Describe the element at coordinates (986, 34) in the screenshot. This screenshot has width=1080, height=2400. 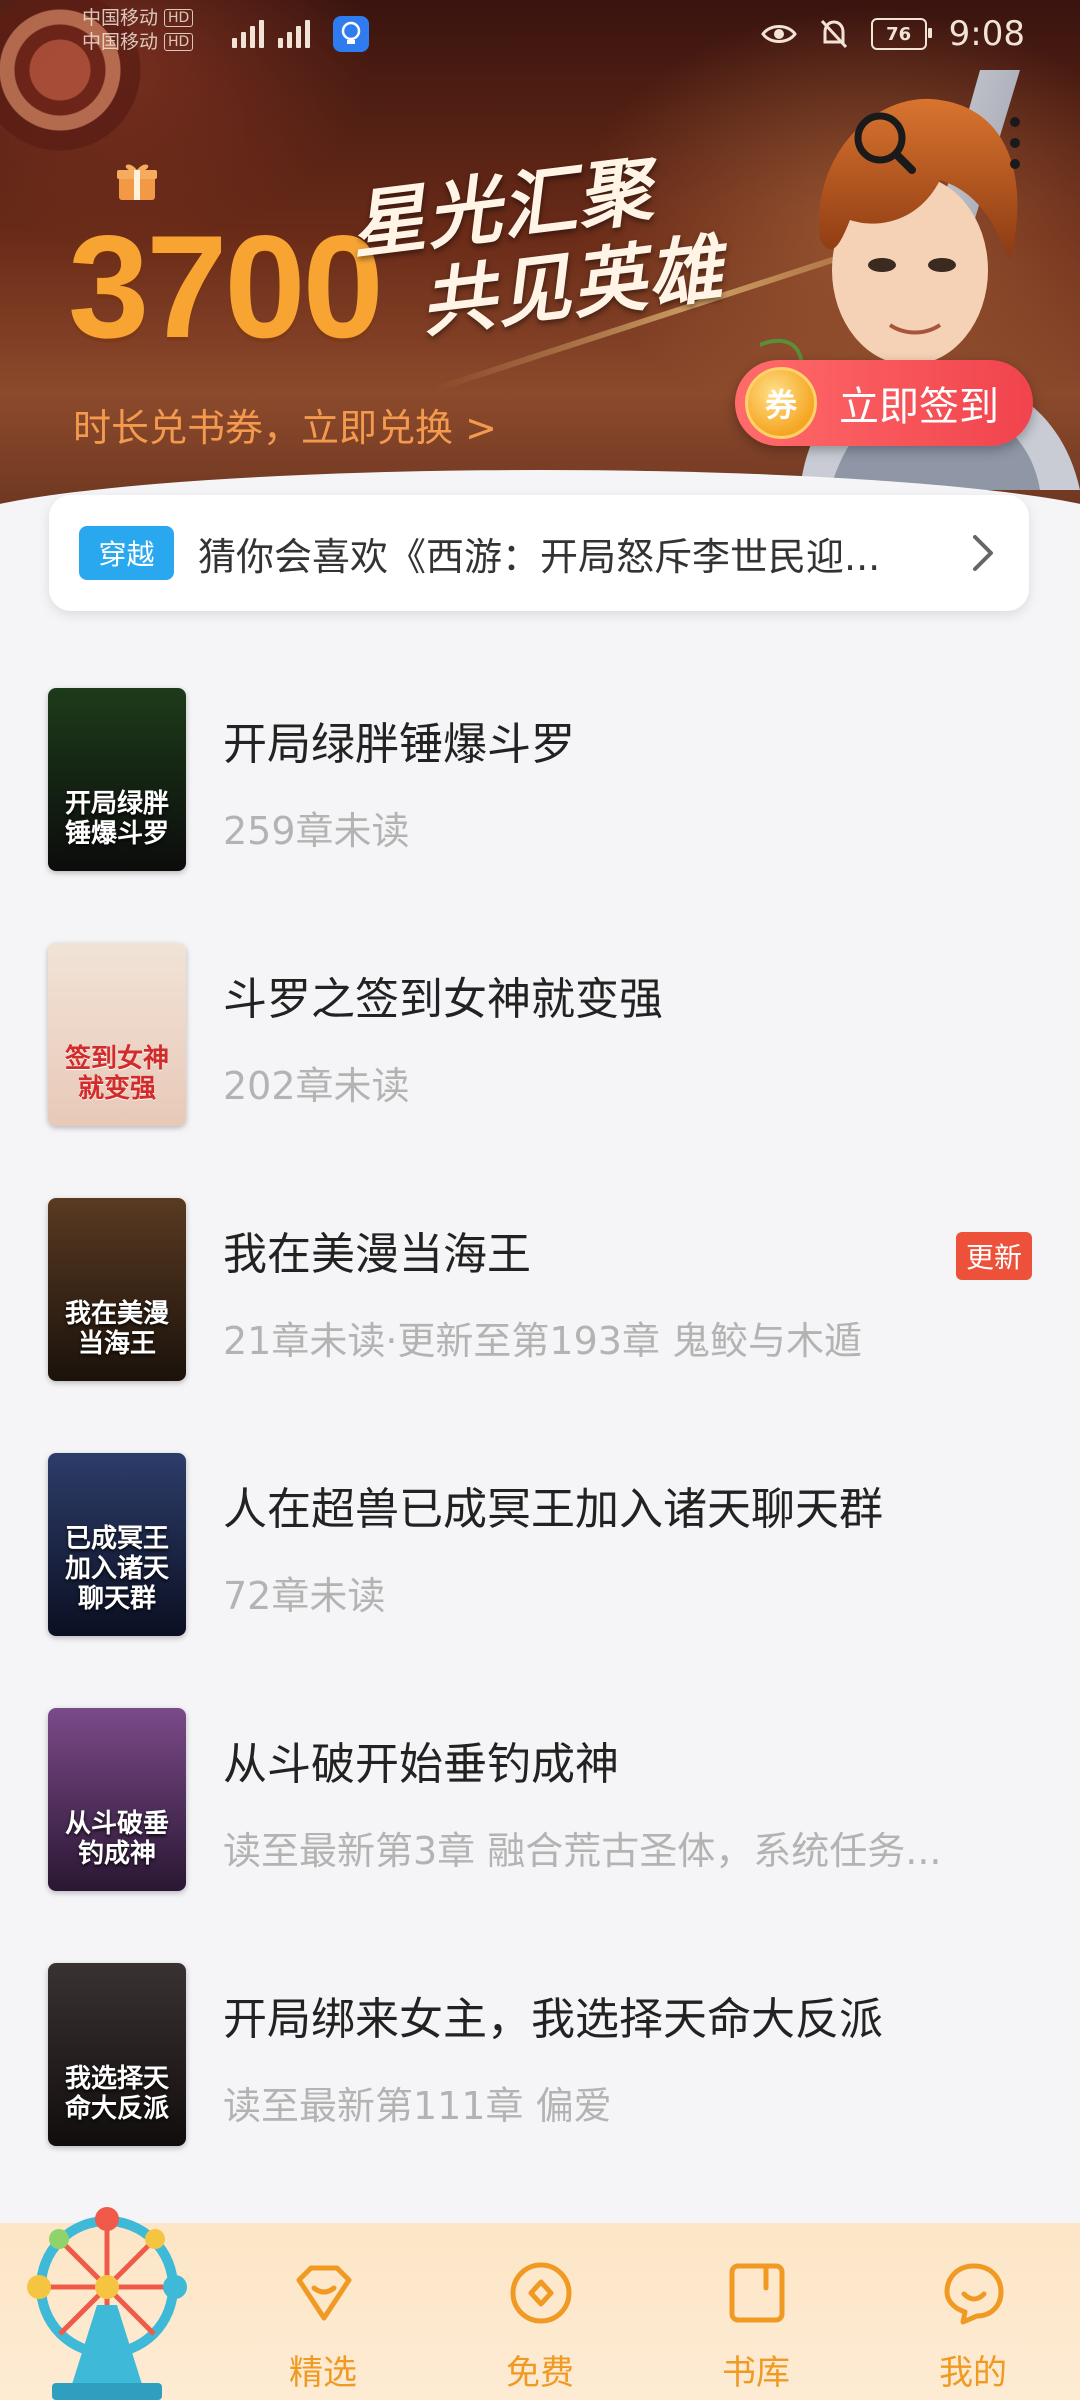
I see `clock: 9:08` at that location.